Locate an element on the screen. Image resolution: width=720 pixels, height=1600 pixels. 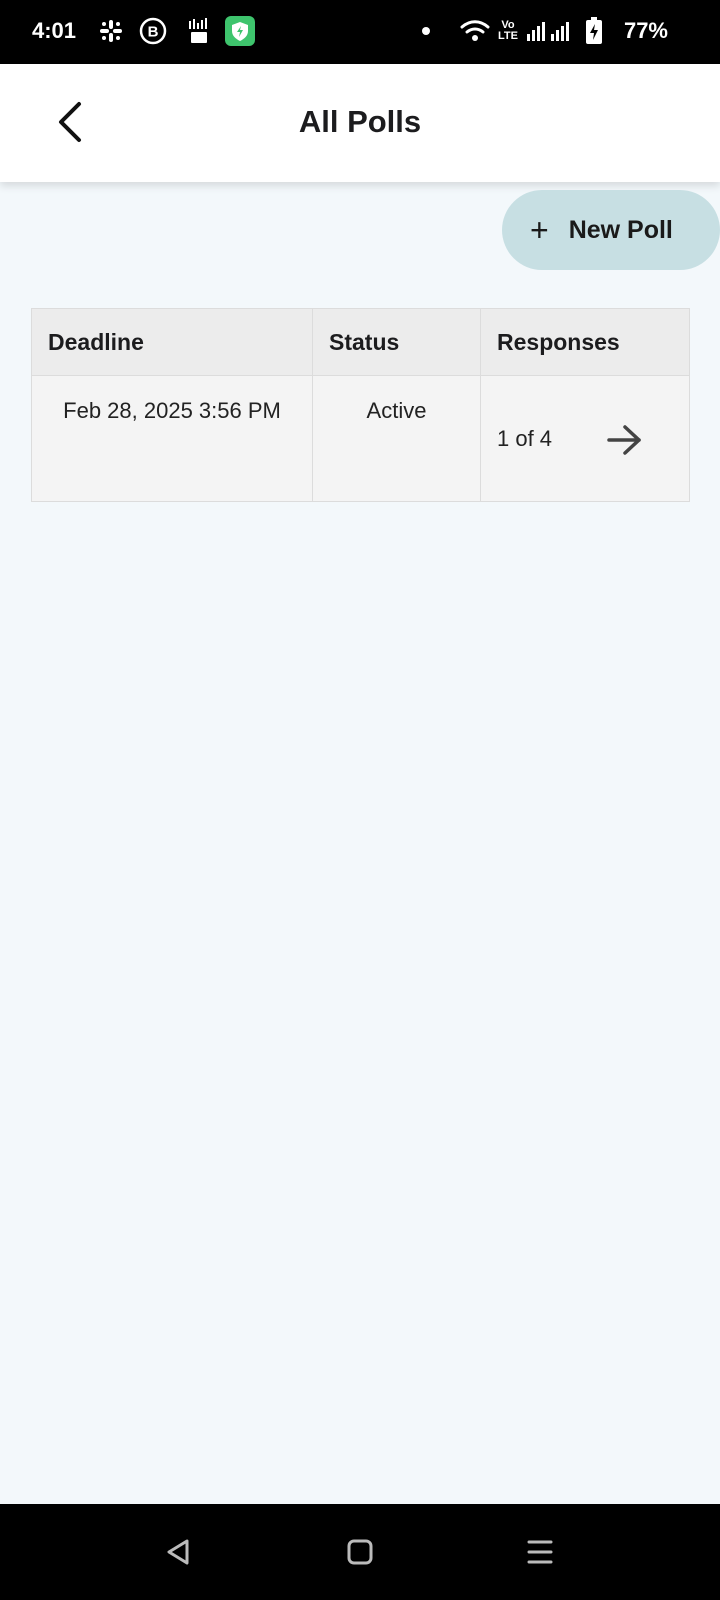
battery-percent: 77% is located at coordinates (645, 30).